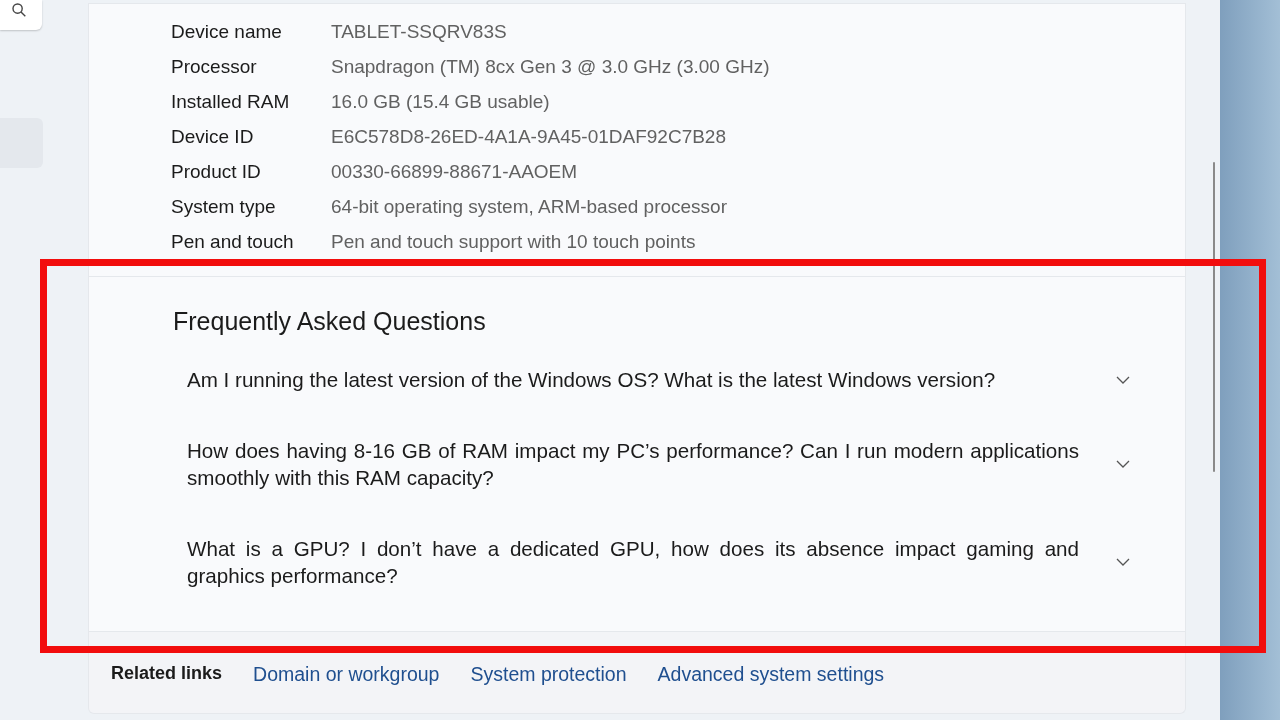 The height and width of the screenshot is (720, 1280). What do you see at coordinates (216, 172) in the screenshot?
I see `spec-label: Product ID` at bounding box center [216, 172].